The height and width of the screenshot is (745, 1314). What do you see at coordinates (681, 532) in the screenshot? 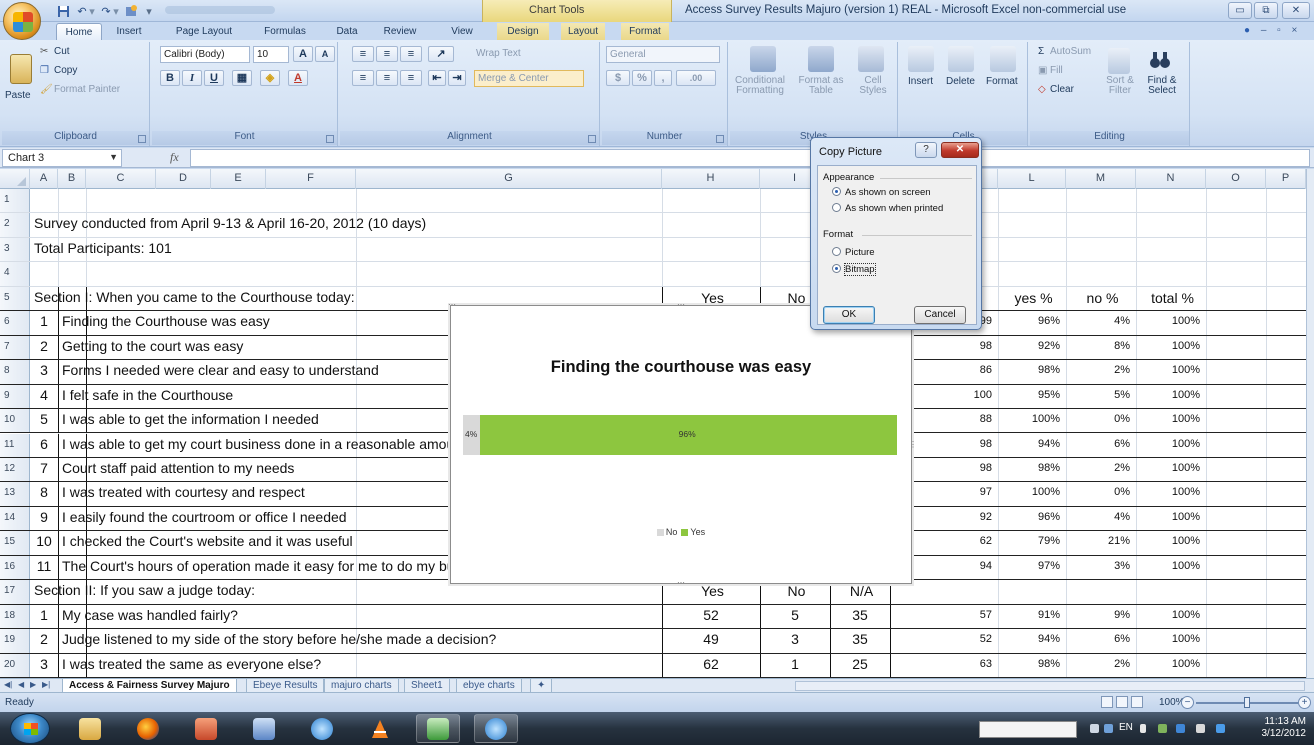
I see `chart-legend: No Yes` at bounding box center [681, 532].